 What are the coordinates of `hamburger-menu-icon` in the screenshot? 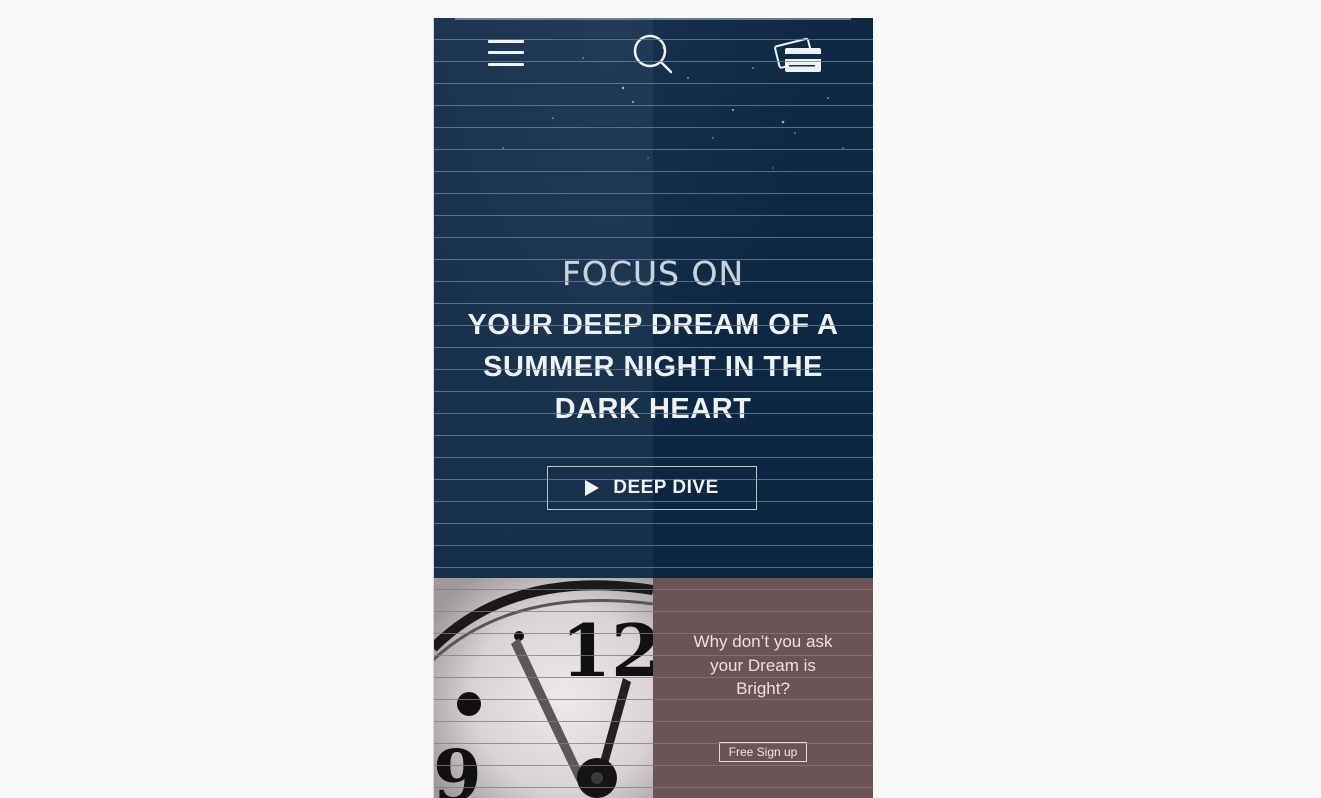 It's located at (506, 53).